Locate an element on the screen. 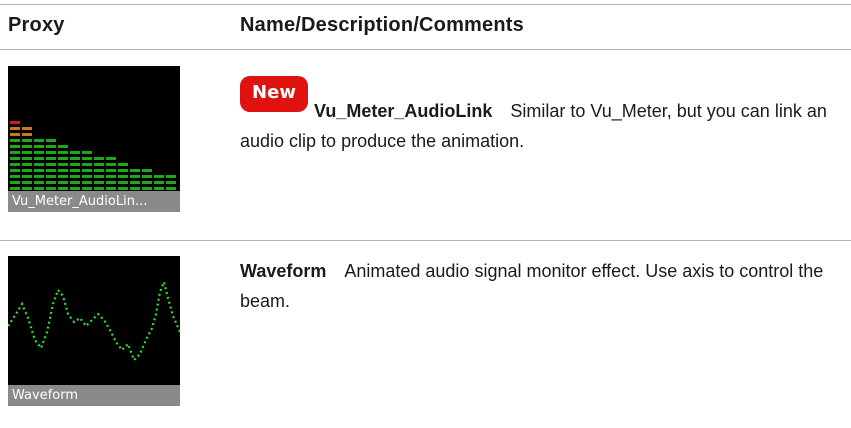 Image resolution: width=851 pixels, height=428 pixels. header-rule is located at coordinates (425, 49).